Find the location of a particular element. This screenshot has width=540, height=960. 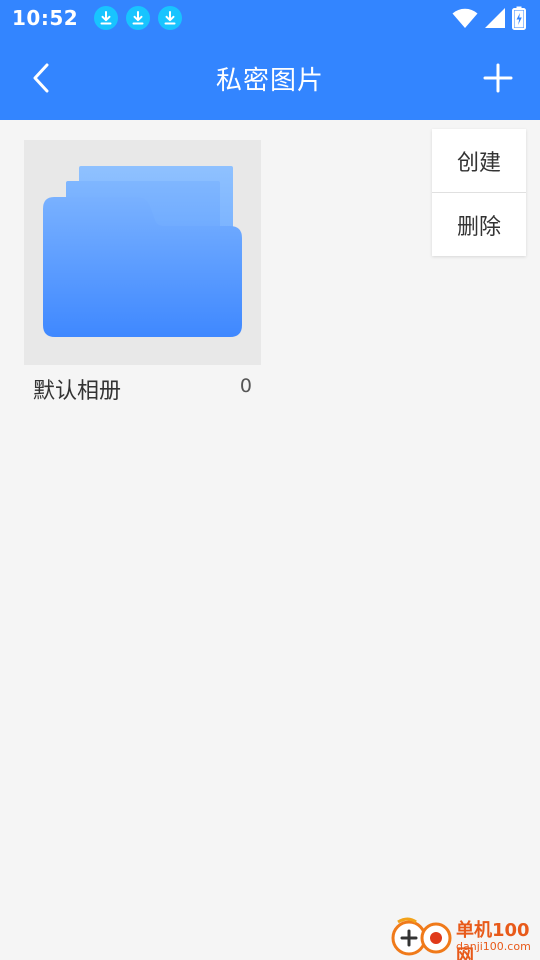

watermark-title: 单机100网 is located at coordinates (493, 940).